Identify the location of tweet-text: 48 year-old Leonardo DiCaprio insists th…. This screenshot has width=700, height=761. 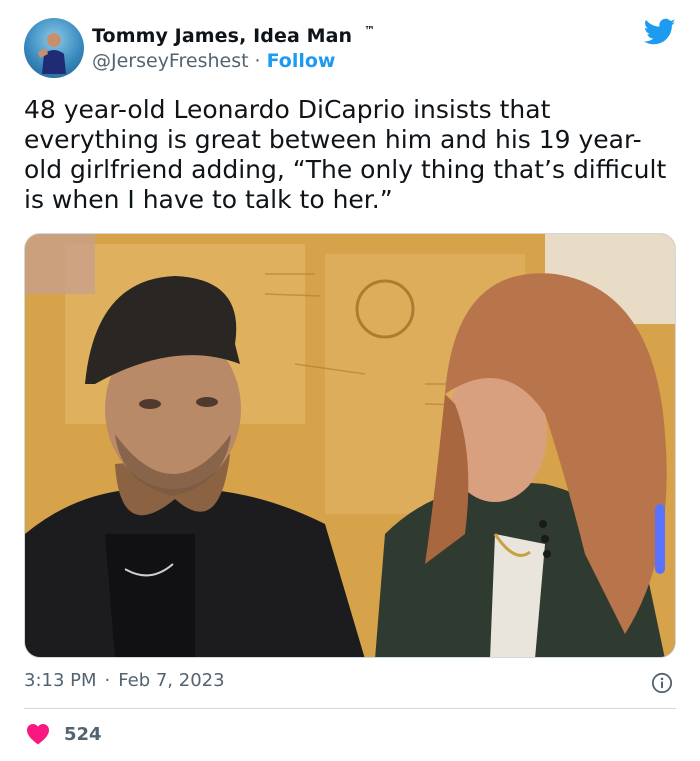
(345, 154).